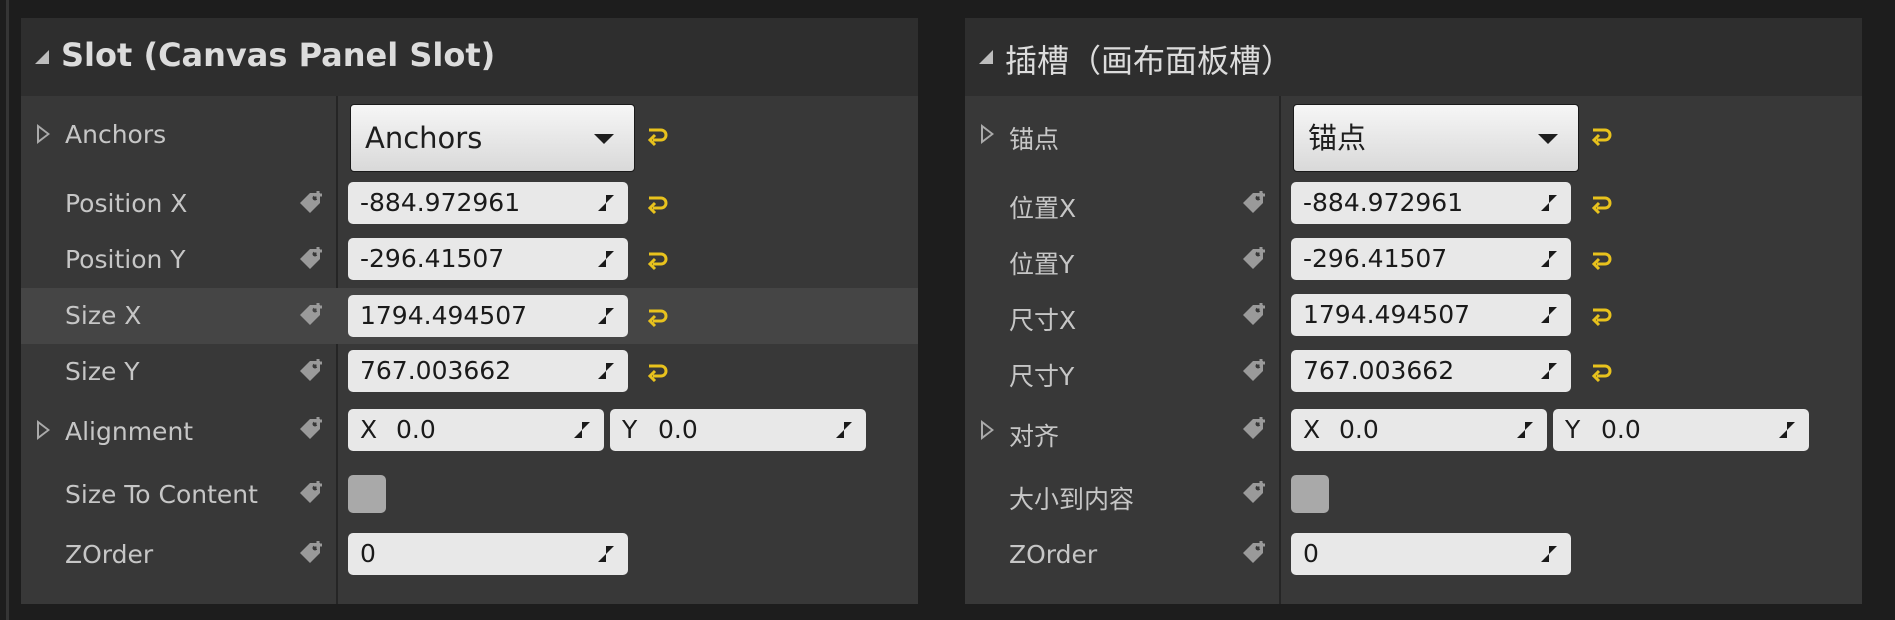  Describe the element at coordinates (103, 315) in the screenshot. I see `property-label: Size X` at that location.